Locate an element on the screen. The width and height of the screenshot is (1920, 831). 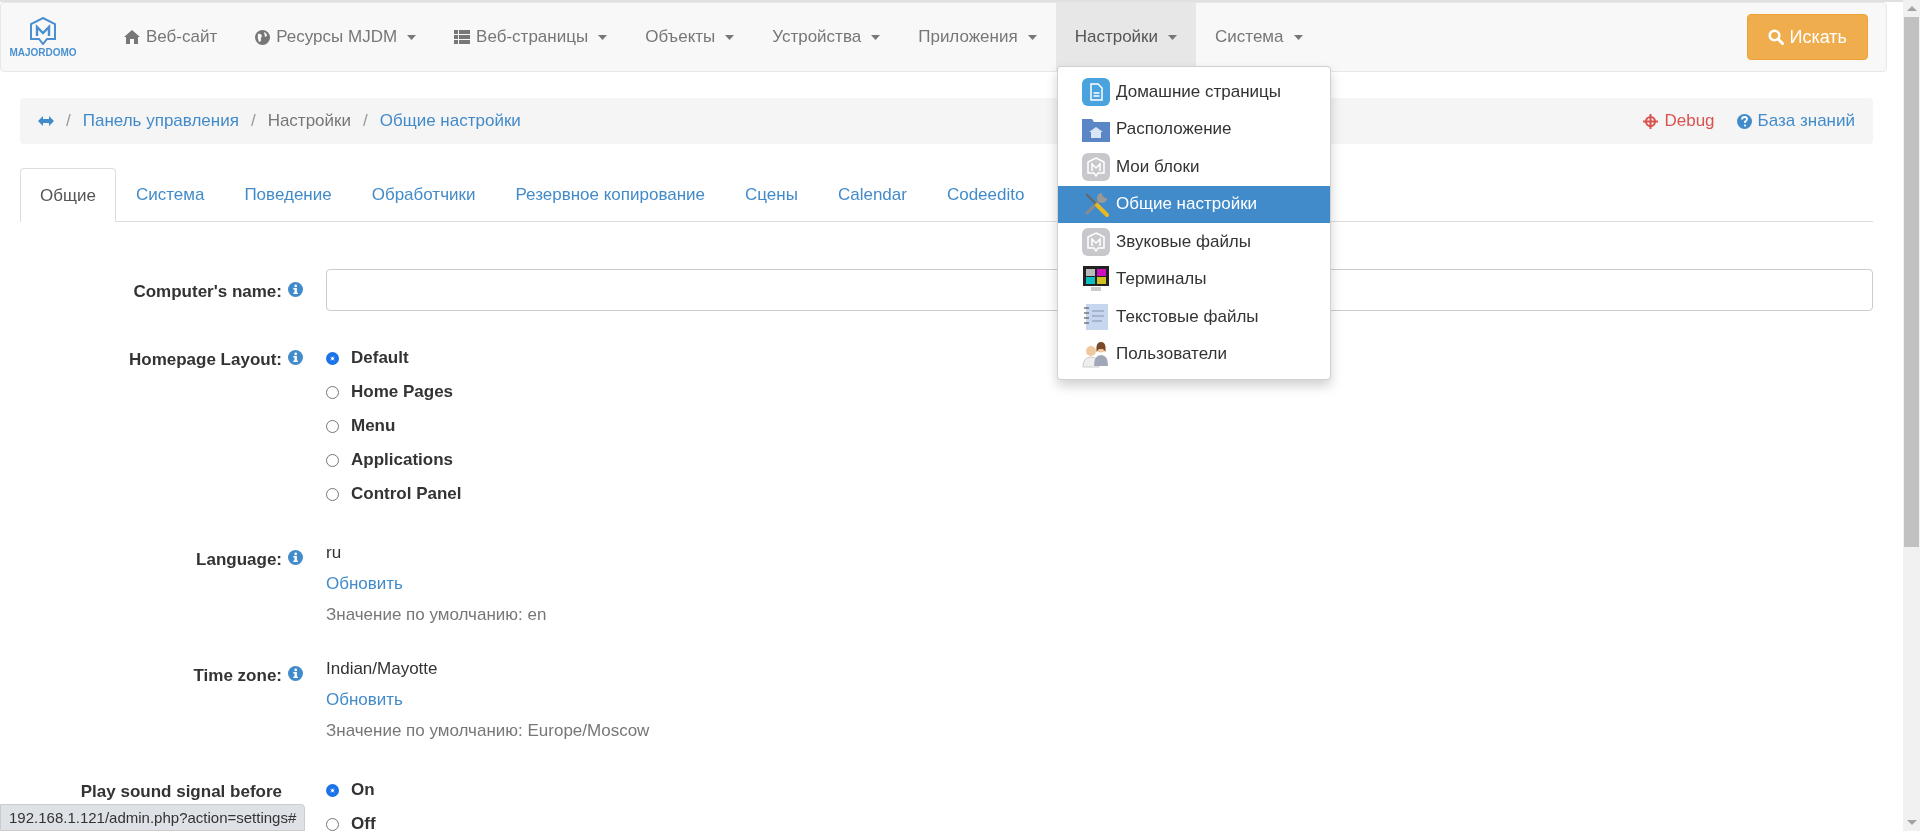
dropdown-menu-item: Расположение is located at coordinates (1194, 129).